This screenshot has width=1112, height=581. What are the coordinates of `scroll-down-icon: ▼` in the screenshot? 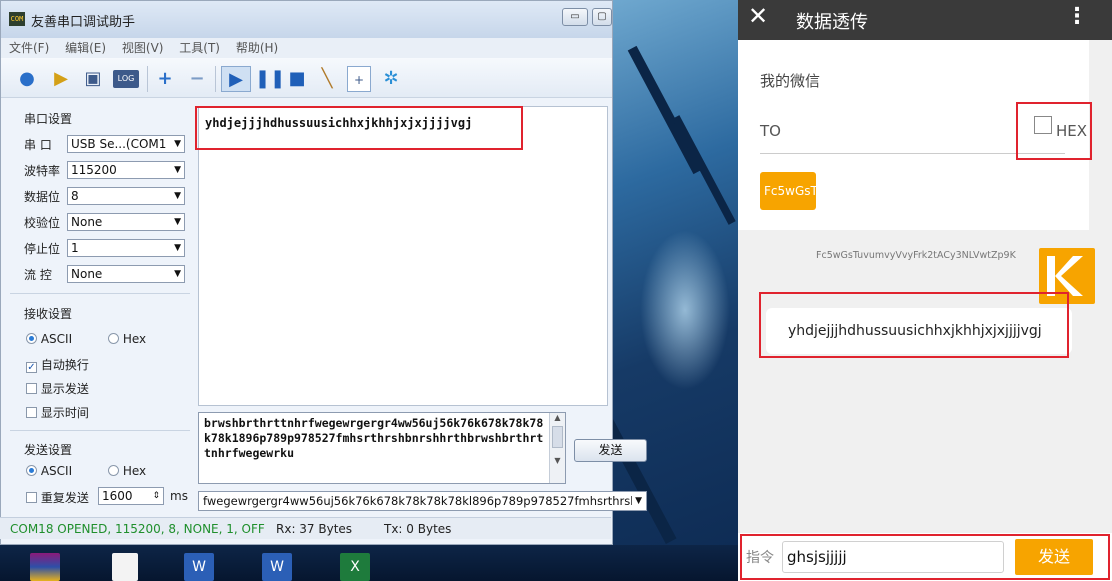 It's located at (557, 460).